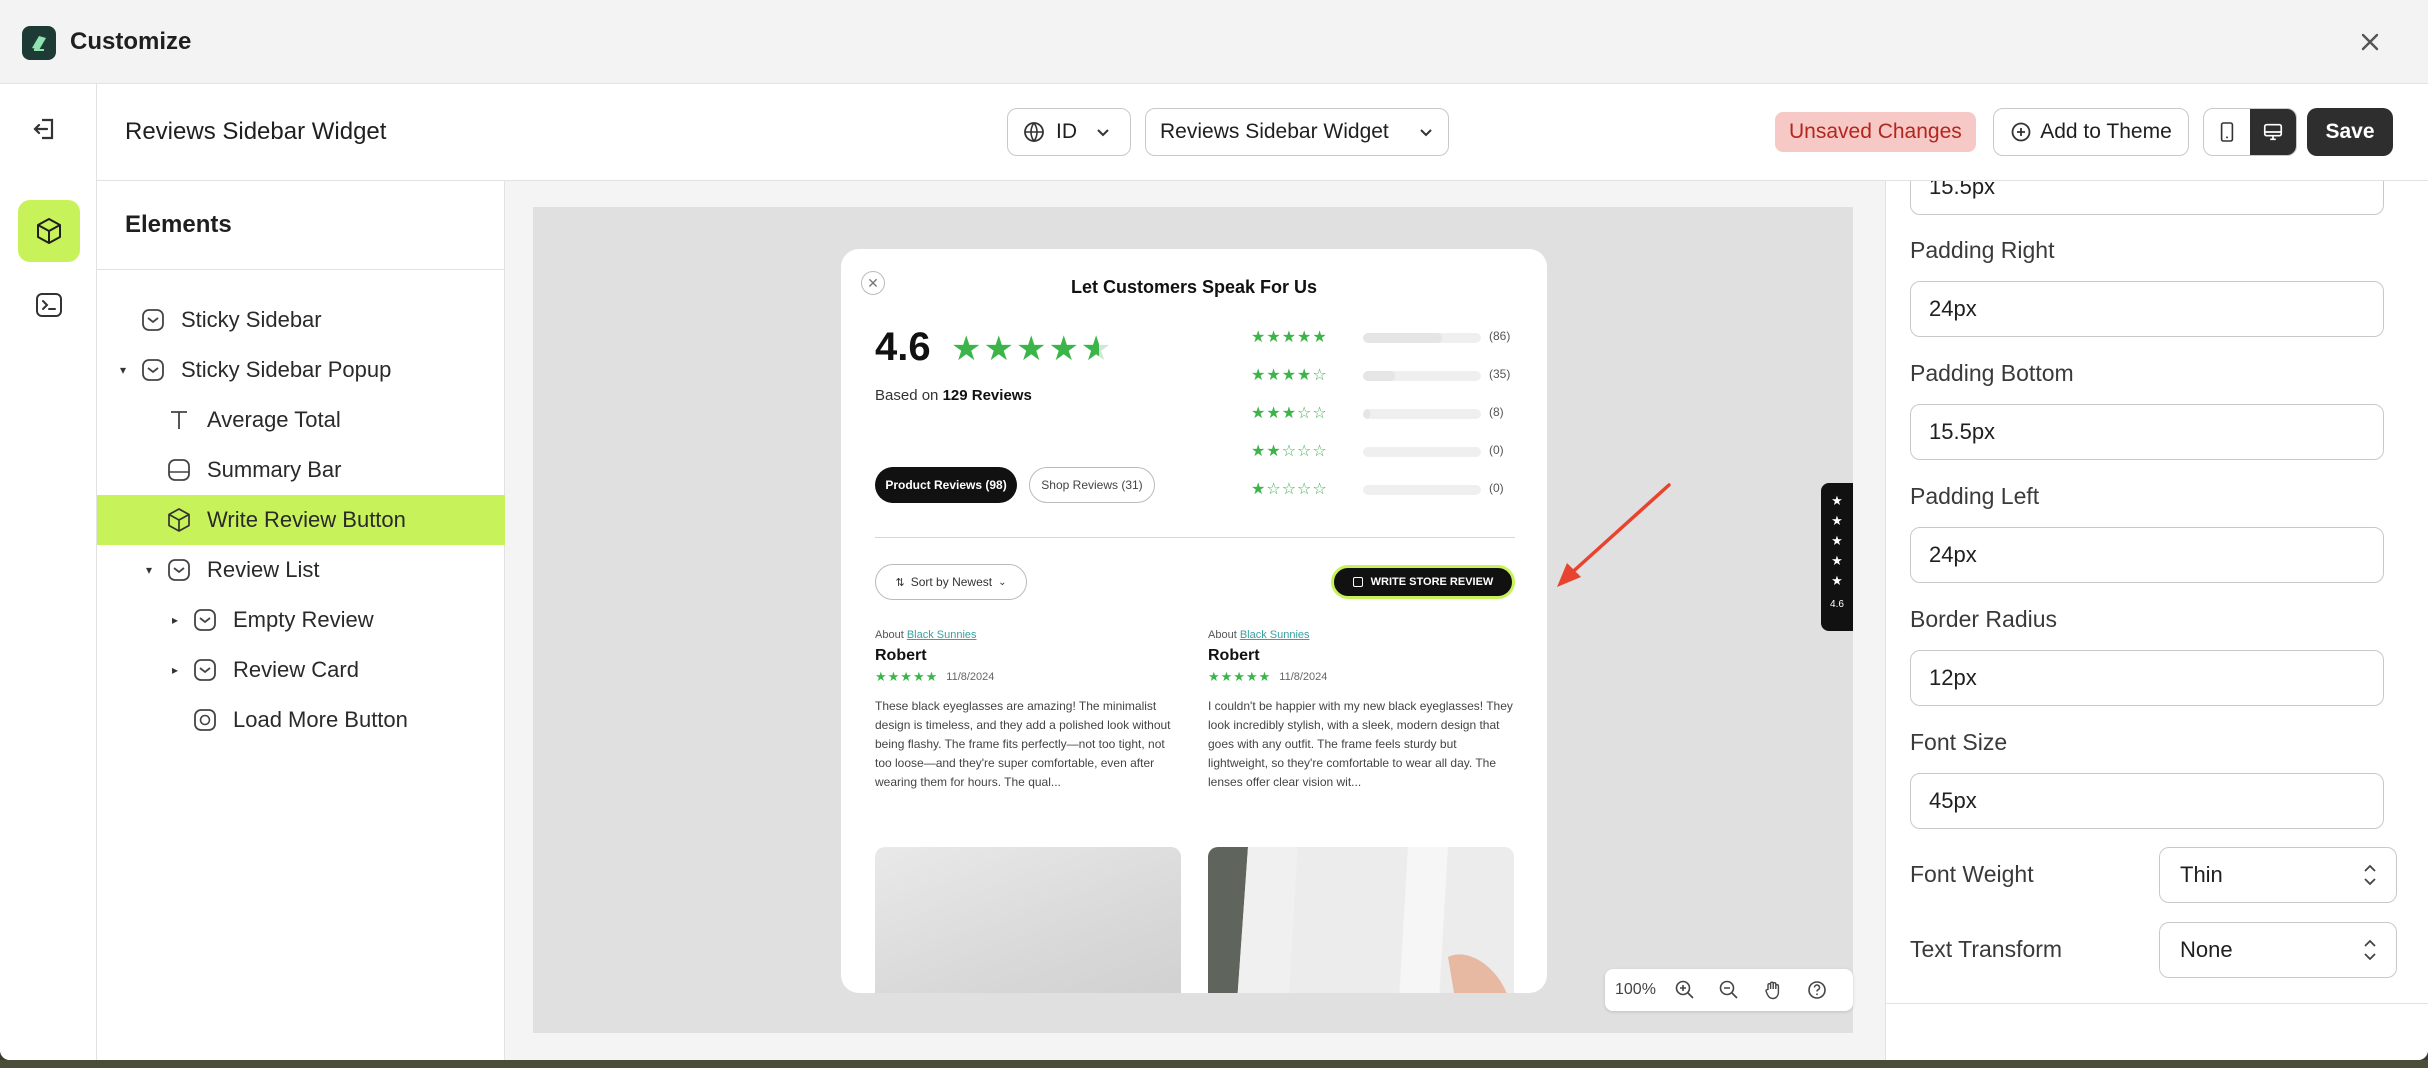 The width and height of the screenshot is (2428, 1068). Describe the element at coordinates (2278, 875) in the screenshot. I see `font-weight-select: Thin` at that location.